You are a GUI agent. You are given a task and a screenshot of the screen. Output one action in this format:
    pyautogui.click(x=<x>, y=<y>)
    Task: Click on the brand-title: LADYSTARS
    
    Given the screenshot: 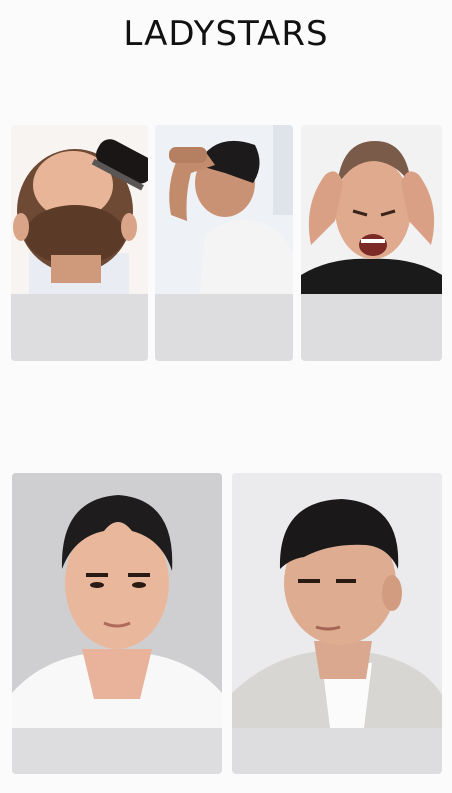 What is the action you would take?
    pyautogui.click(x=226, y=34)
    